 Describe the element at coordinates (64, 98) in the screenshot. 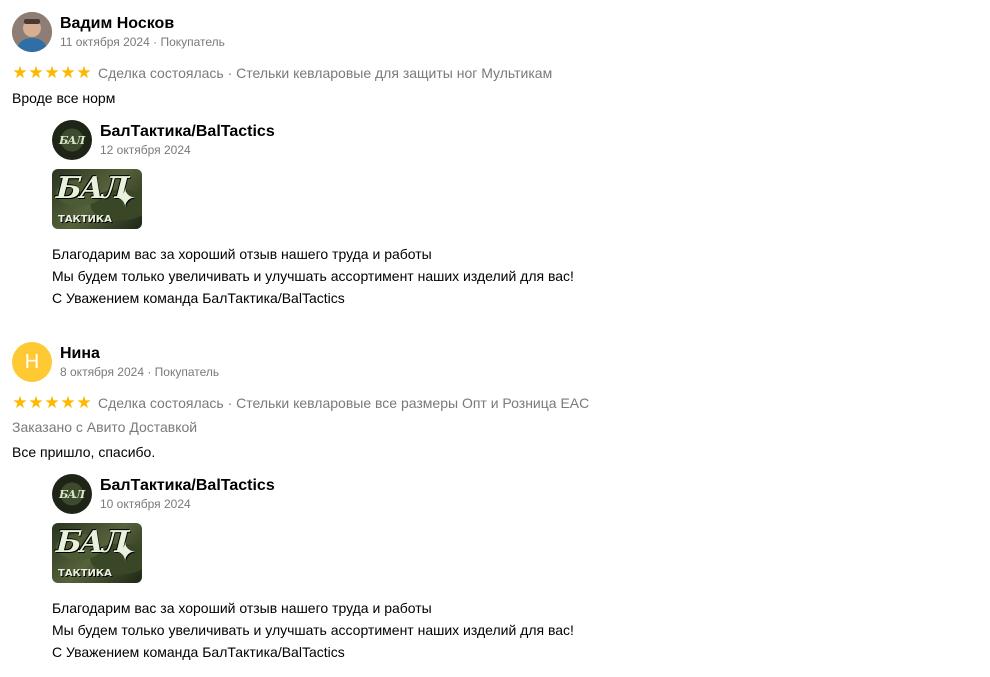

I see `review-text: Вроде все норм` at that location.